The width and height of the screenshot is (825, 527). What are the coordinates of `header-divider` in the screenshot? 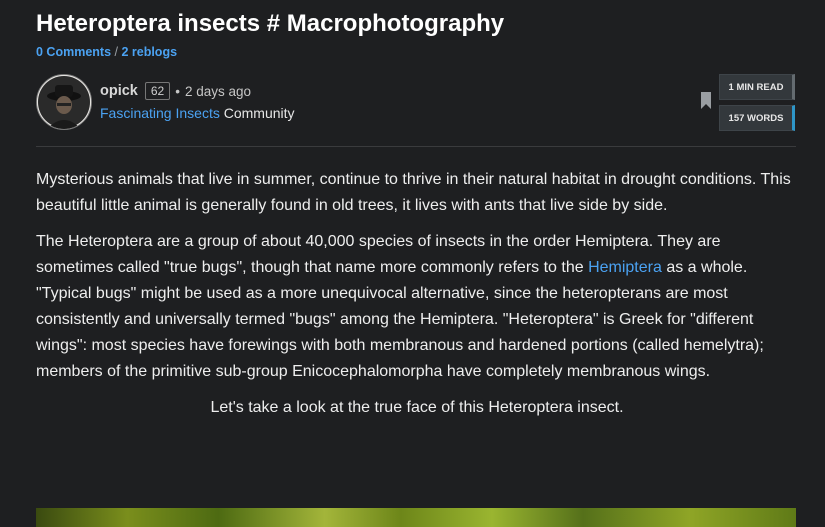 It's located at (416, 146).